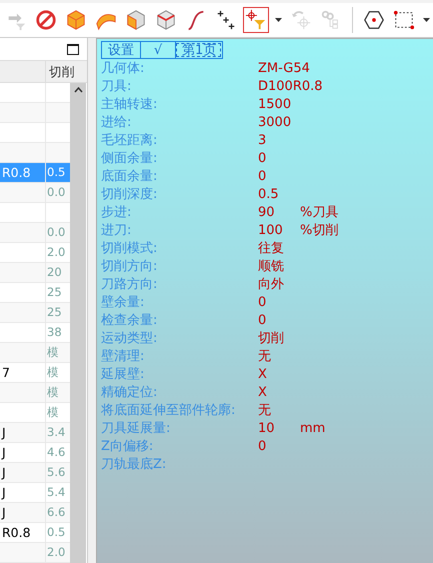  Describe the element at coordinates (116, 213) in the screenshot. I see `param-label: 步进:` at that location.